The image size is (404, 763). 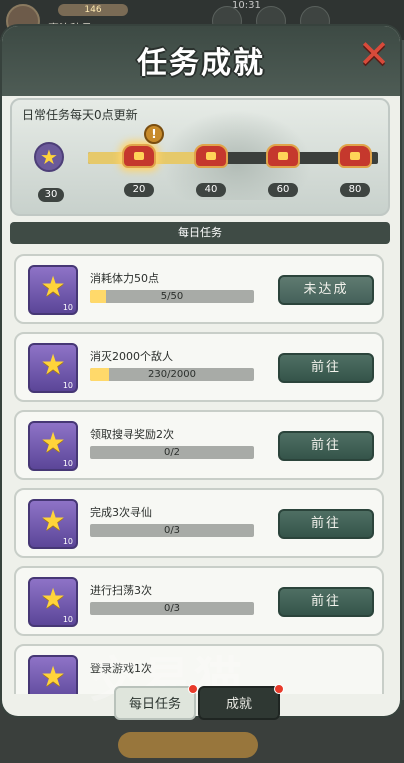 What do you see at coordinates (154, 134) in the screenshot?
I see `alert-icon: !` at bounding box center [154, 134].